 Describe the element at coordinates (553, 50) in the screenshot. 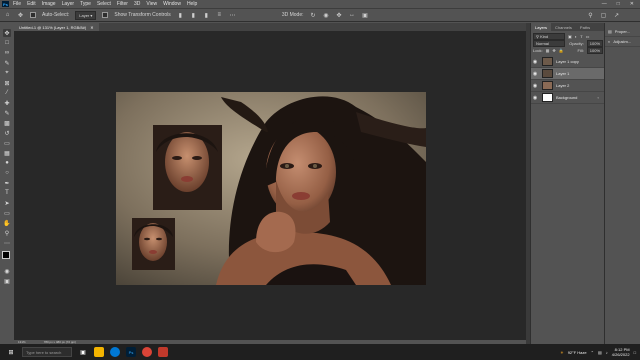

I see `lock-position-icon: ✥` at that location.